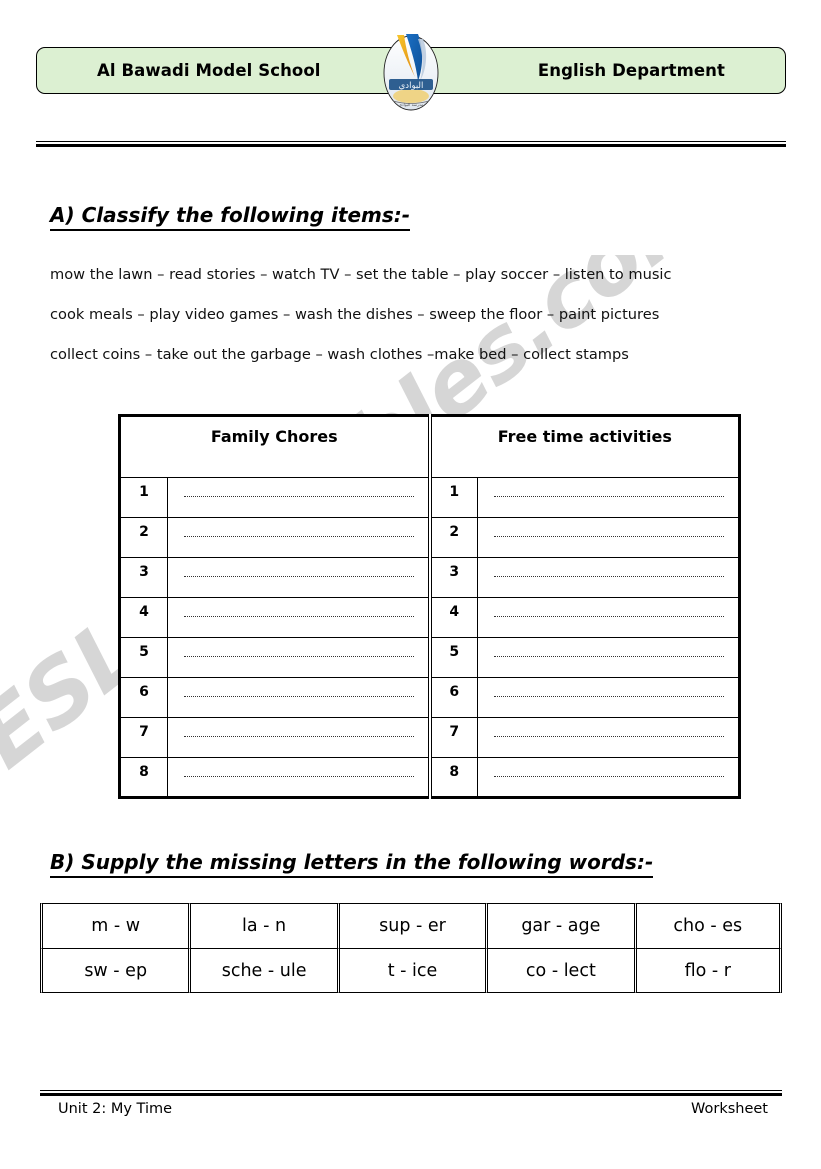 Image resolution: width=821 pixels, height=1169 pixels. I want to click on svg-text: البوادي, so click(411, 86).